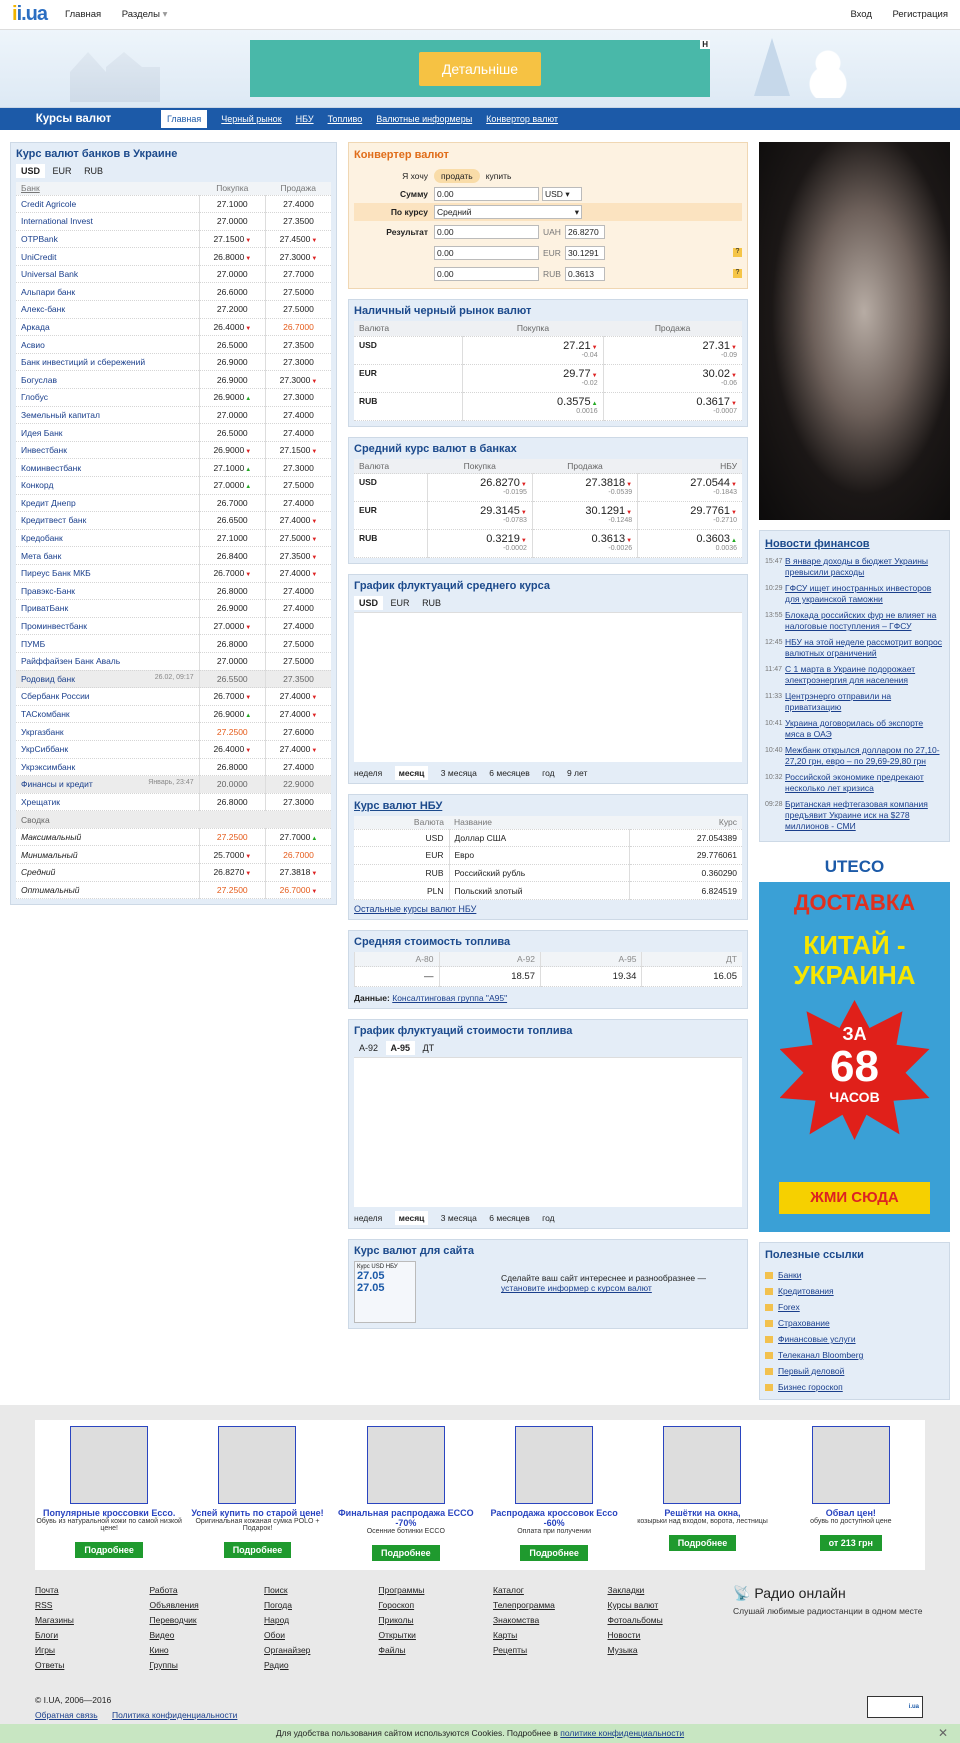  What do you see at coordinates (522, 119) in the screenshot?
I see `tab-converter: Конвертор валют` at bounding box center [522, 119].